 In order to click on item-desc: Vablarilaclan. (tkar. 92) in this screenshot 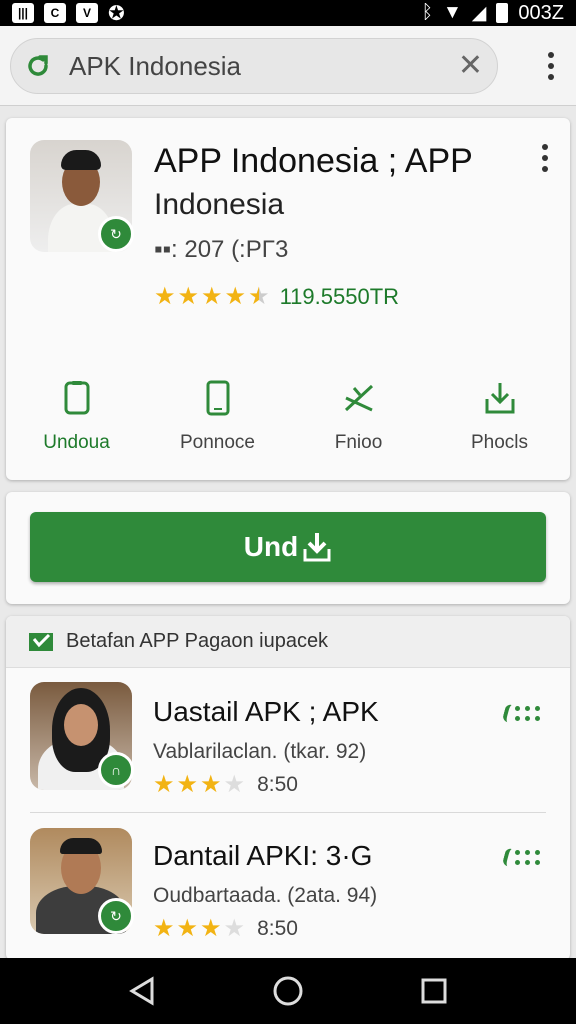, I will do `click(260, 751)`.